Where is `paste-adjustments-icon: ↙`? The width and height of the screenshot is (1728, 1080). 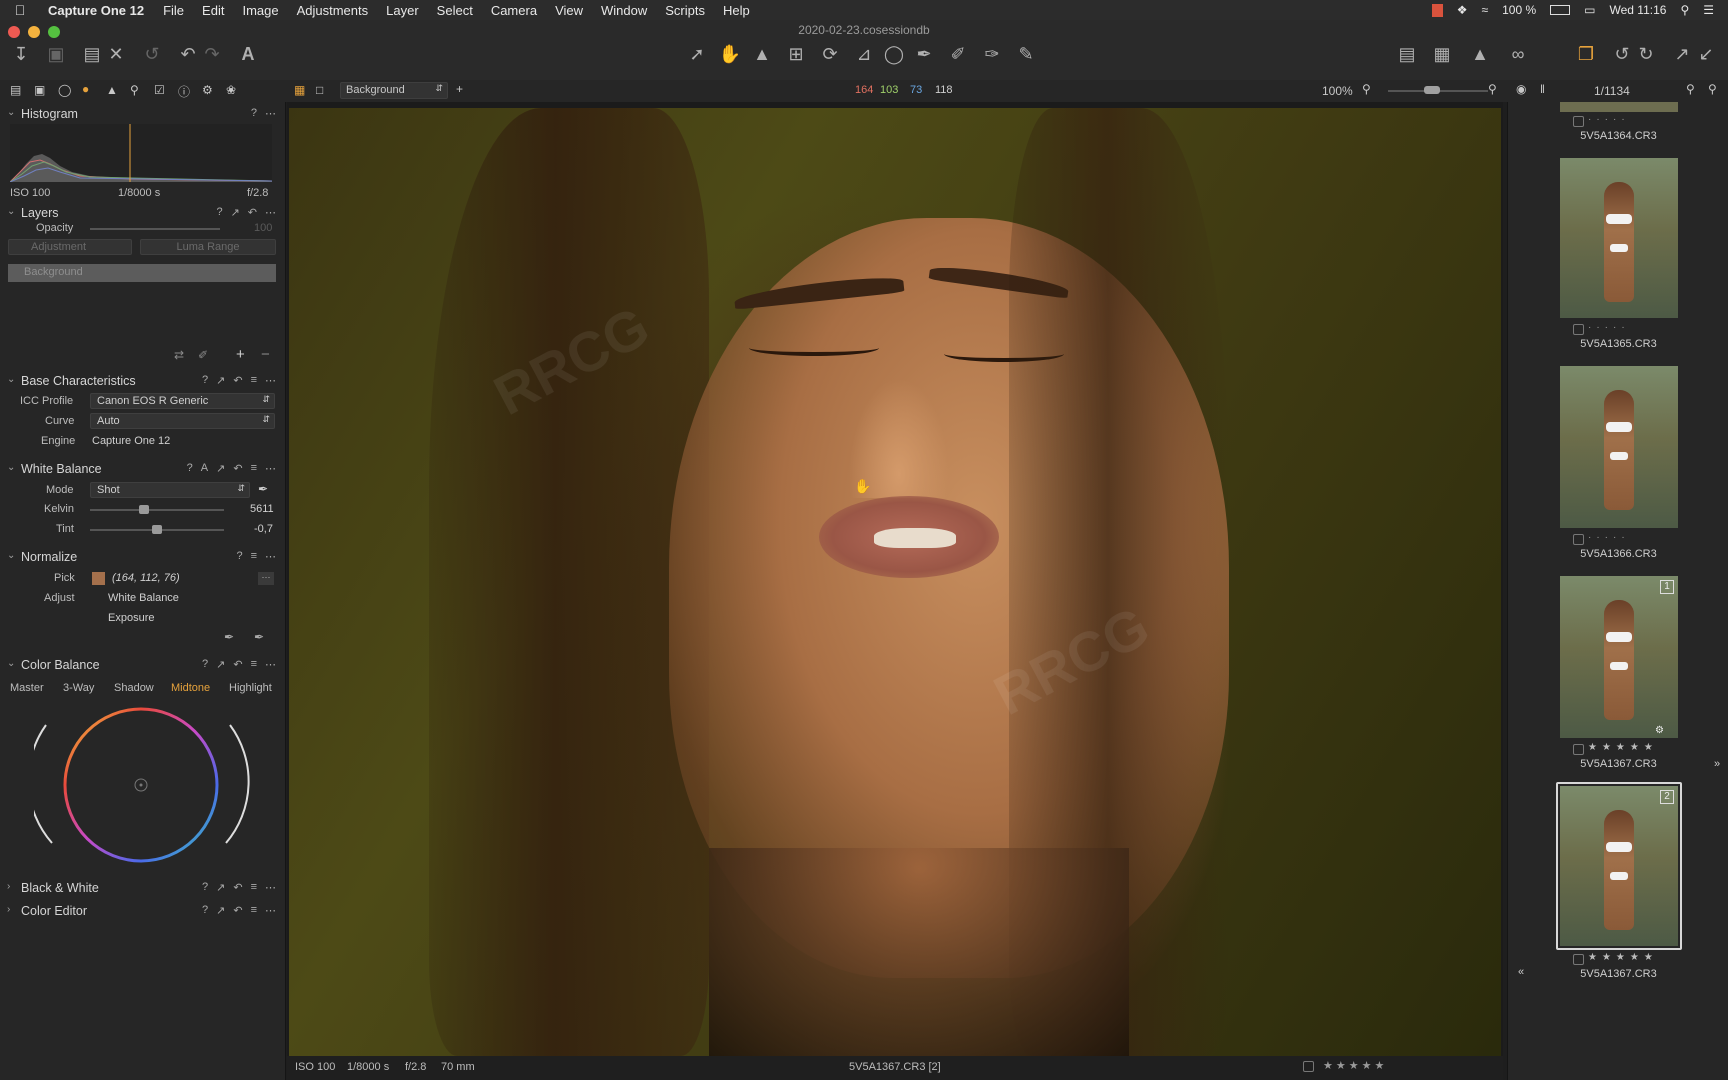 paste-adjustments-icon: ↙ is located at coordinates (1706, 54).